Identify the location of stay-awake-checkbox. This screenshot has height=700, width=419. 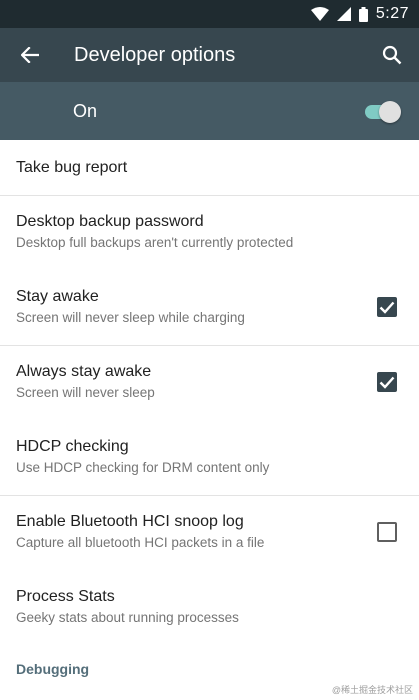
(387, 307).